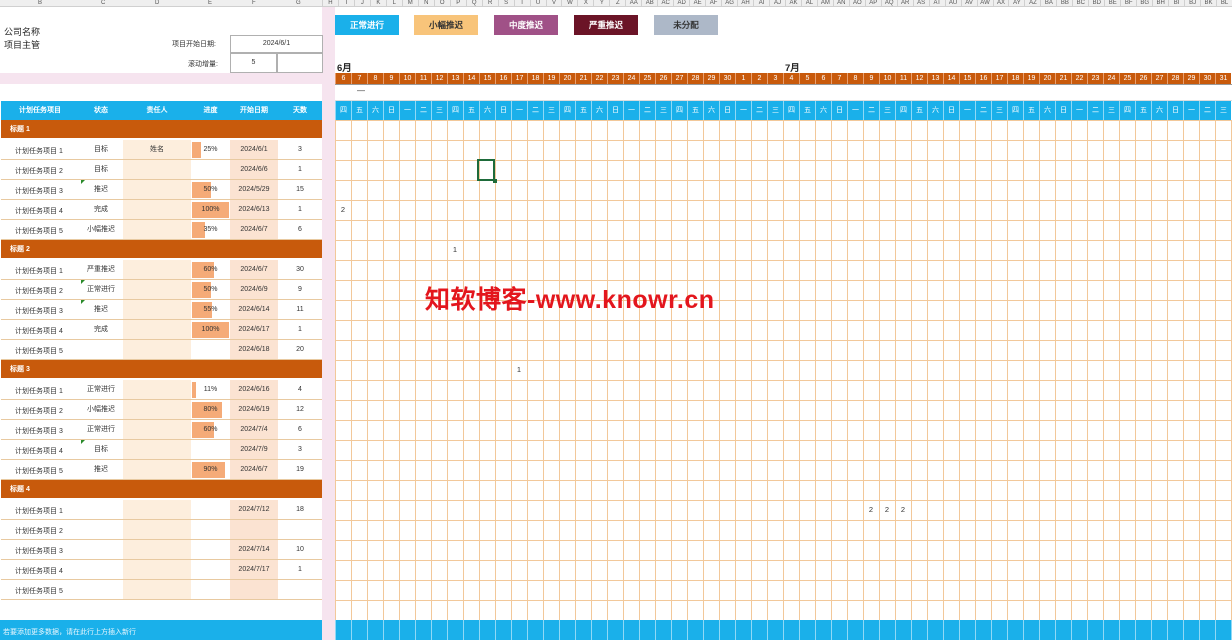  Describe the element at coordinates (300, 349) in the screenshot. I see `task-days: 20` at that location.